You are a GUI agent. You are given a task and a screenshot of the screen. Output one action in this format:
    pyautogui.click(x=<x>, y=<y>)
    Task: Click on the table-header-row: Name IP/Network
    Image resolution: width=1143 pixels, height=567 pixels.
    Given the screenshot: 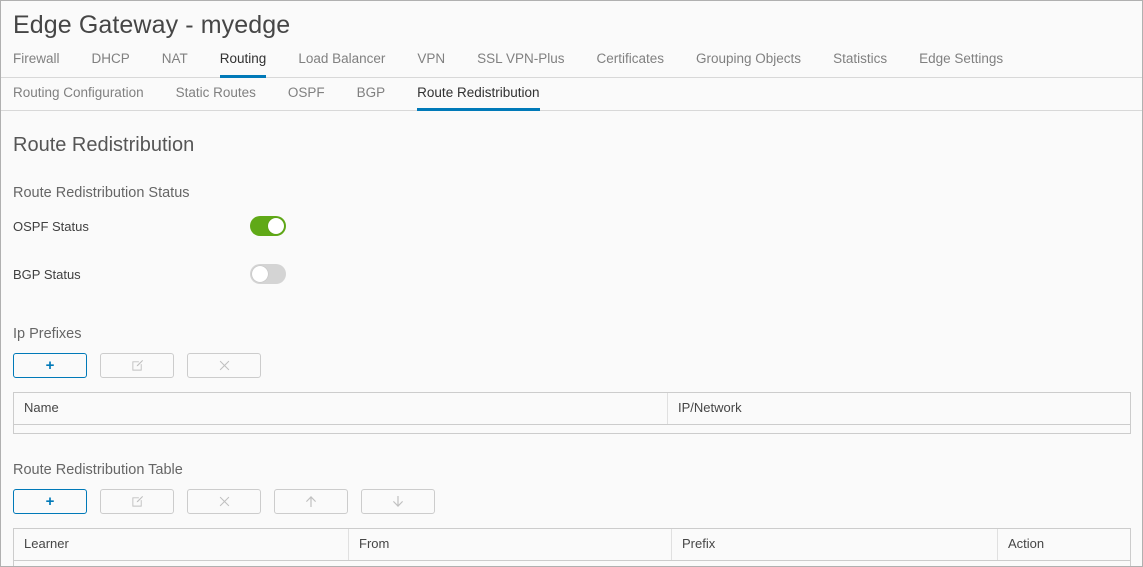 What is the action you would take?
    pyautogui.click(x=572, y=408)
    